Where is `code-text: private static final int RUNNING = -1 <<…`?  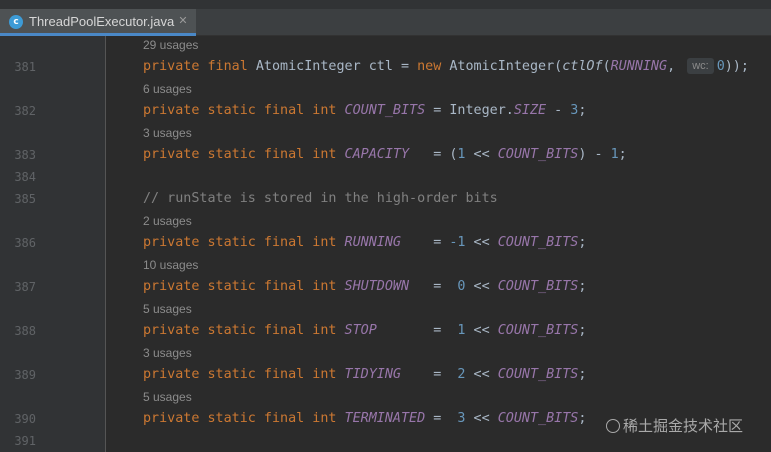 code-text: private static final int RUNNING = -1 <<… is located at coordinates (365, 242).